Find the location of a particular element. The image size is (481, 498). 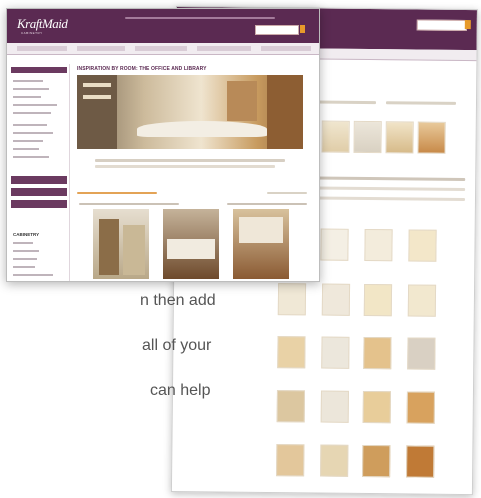

pagination-line is located at coordinates (287, 193).